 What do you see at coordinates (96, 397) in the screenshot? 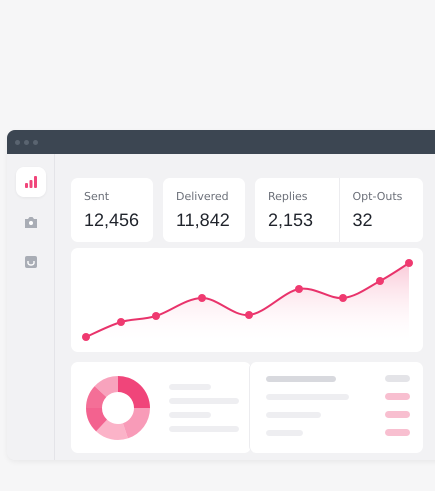
I see `donut-slice` at bounding box center [96, 397].